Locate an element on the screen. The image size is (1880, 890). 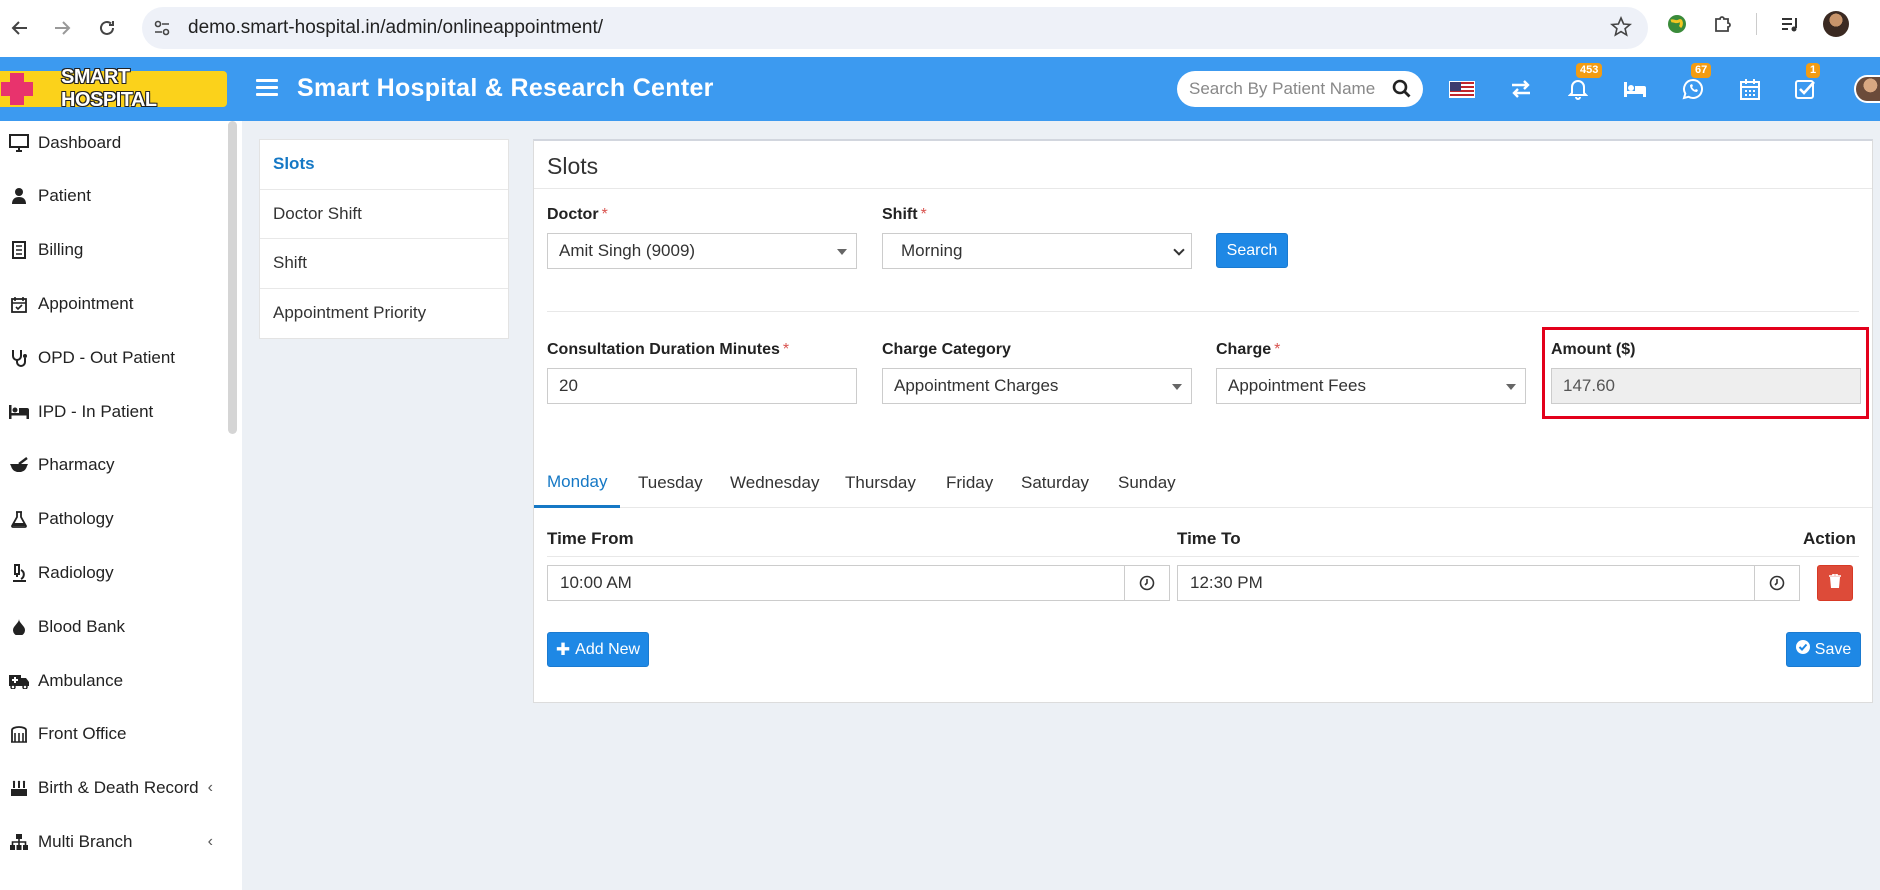
calendar-check-icon is located at coordinates (19, 304).